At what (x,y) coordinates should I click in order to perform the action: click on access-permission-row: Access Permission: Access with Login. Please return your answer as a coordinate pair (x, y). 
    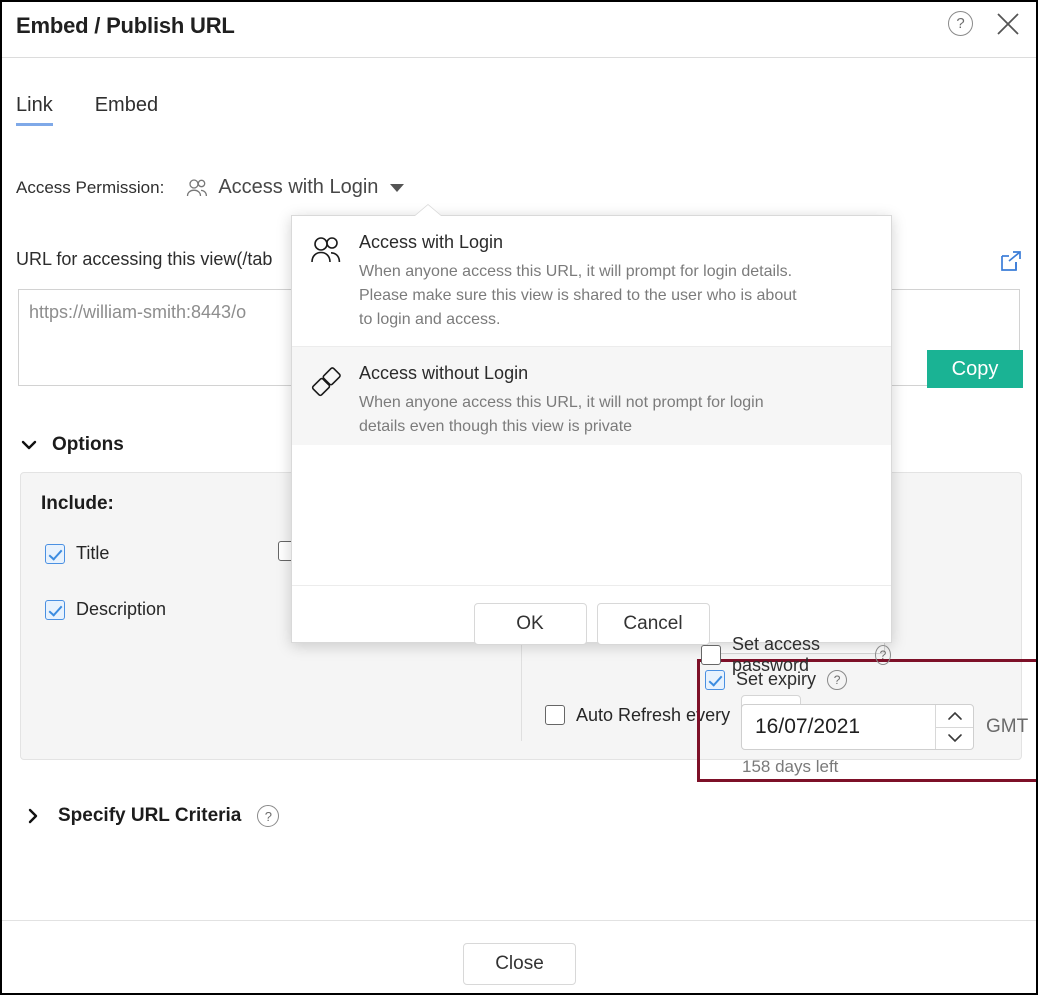
    Looking at the image, I should click on (210, 187).